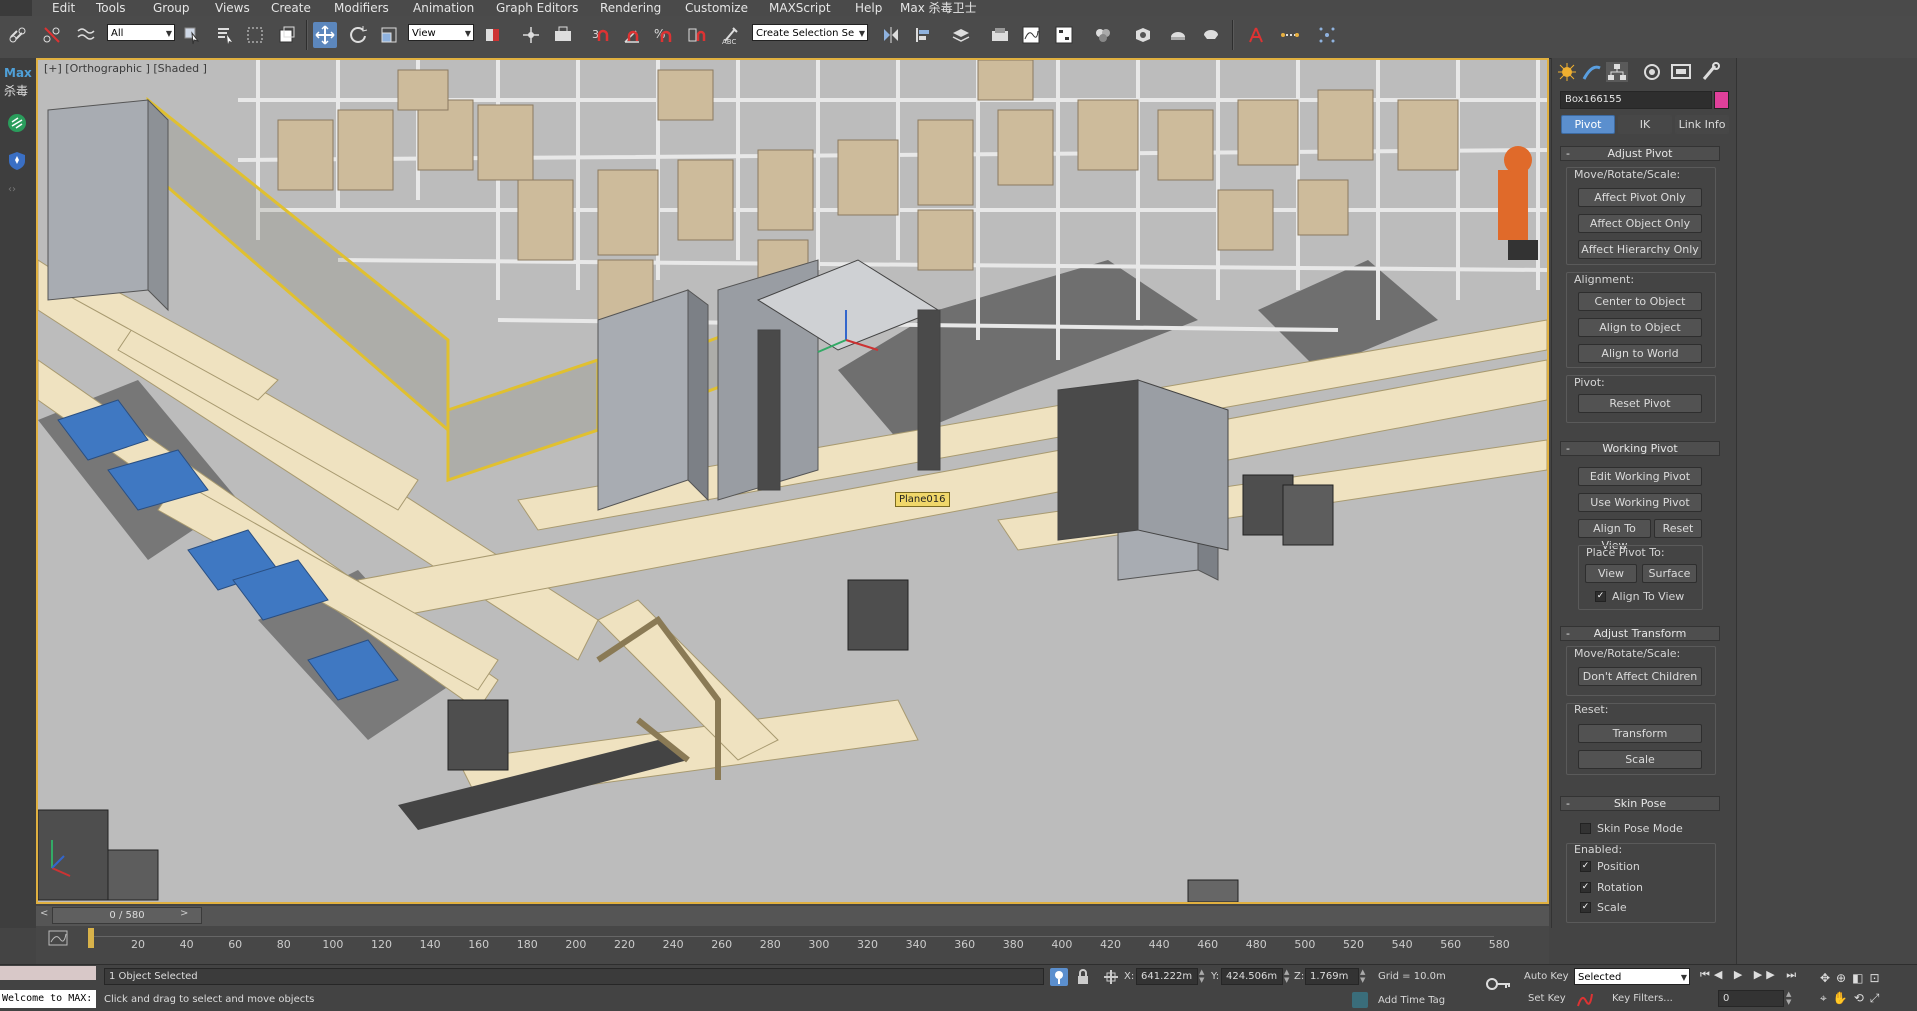 The image size is (1917, 1011). Describe the element at coordinates (1640, 249) in the screenshot. I see `affect-hierarchy-only-button: Affect Hierarchy Only` at that location.